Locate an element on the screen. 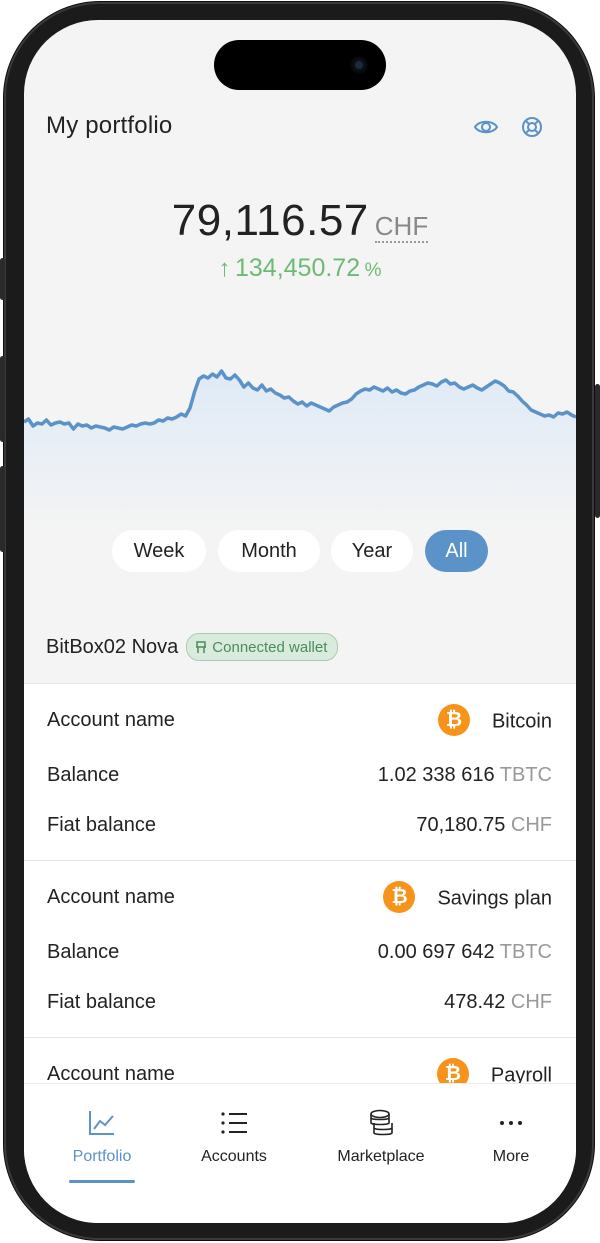 The width and height of the screenshot is (600, 1243). tab-label: More is located at coordinates (511, 1156).